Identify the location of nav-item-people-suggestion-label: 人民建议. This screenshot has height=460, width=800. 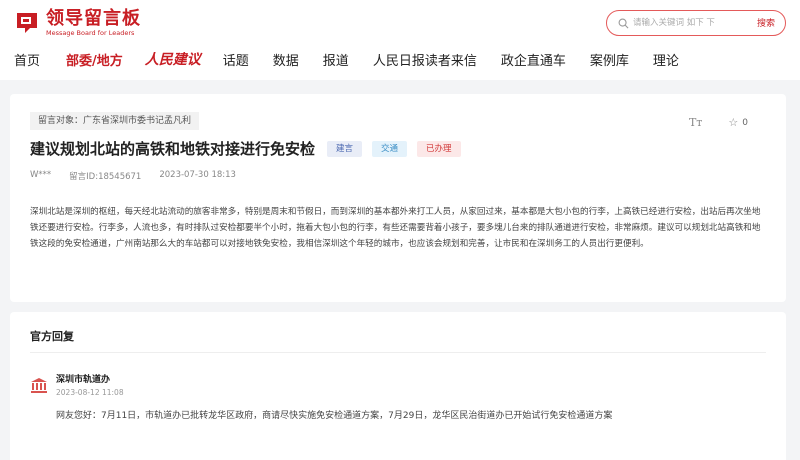
(172, 60).